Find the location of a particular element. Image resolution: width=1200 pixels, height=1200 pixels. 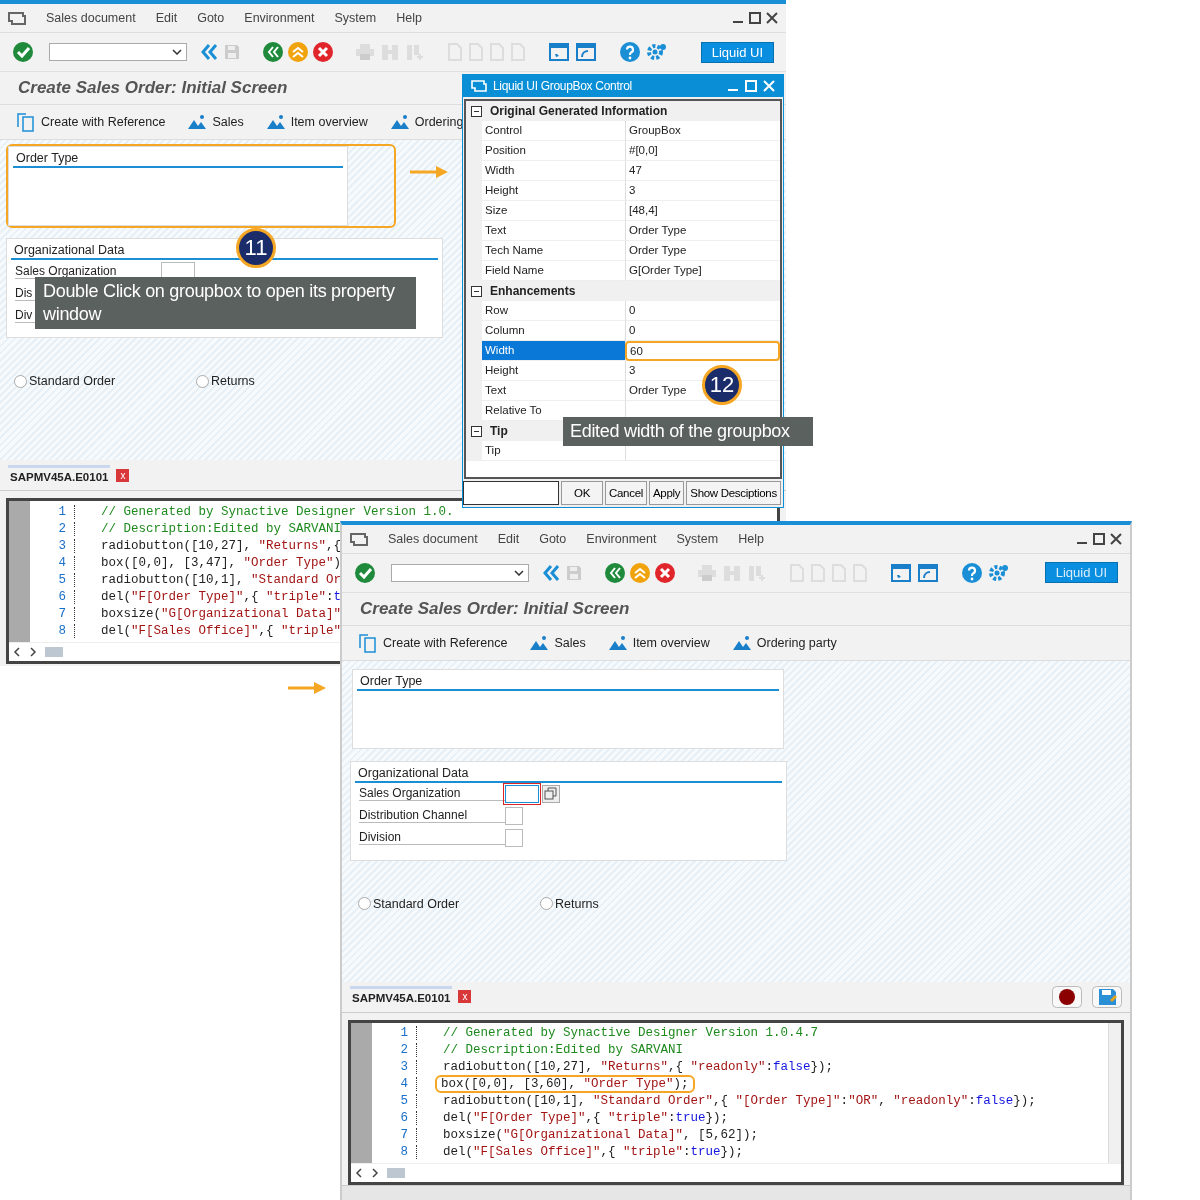

code-editor is located at coordinates (736, 1102).